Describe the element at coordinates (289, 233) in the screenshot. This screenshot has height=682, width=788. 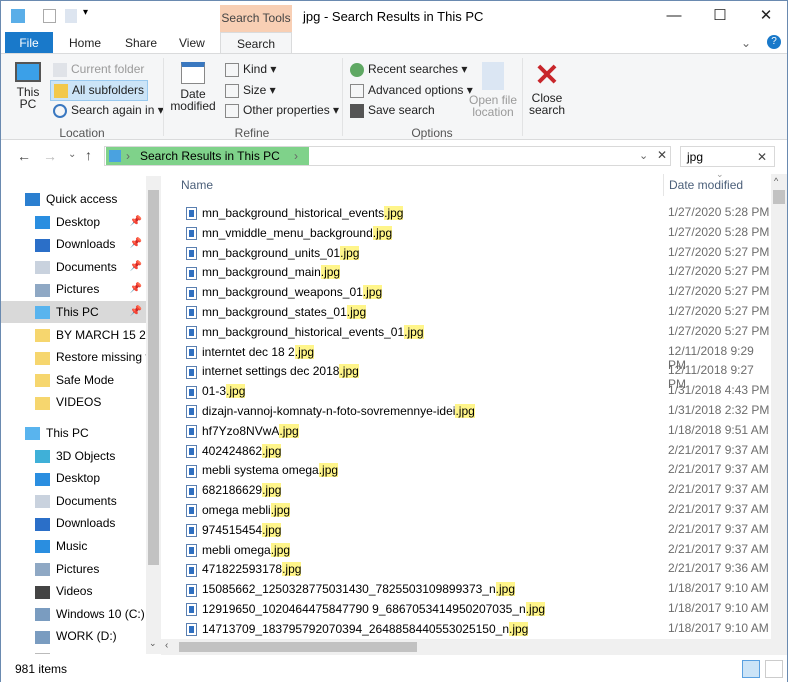
I see `file-row: mn_vmiddle_menu_background.jpg` at that location.